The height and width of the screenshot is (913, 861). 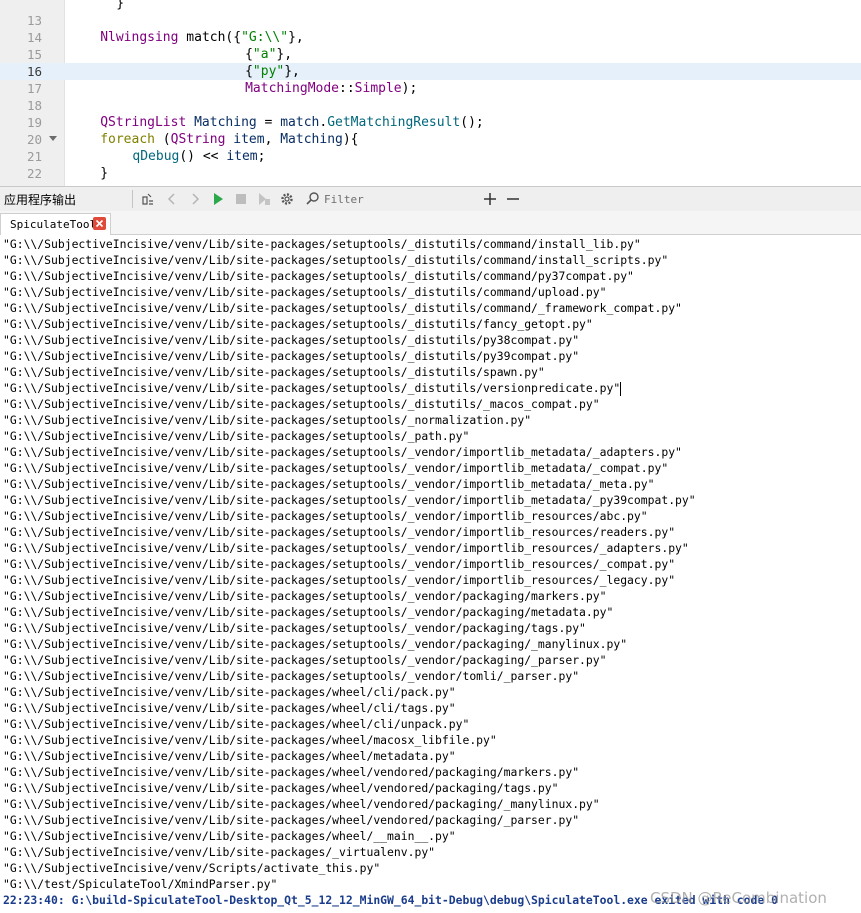 I want to click on text-caret, so click(x=621, y=388).